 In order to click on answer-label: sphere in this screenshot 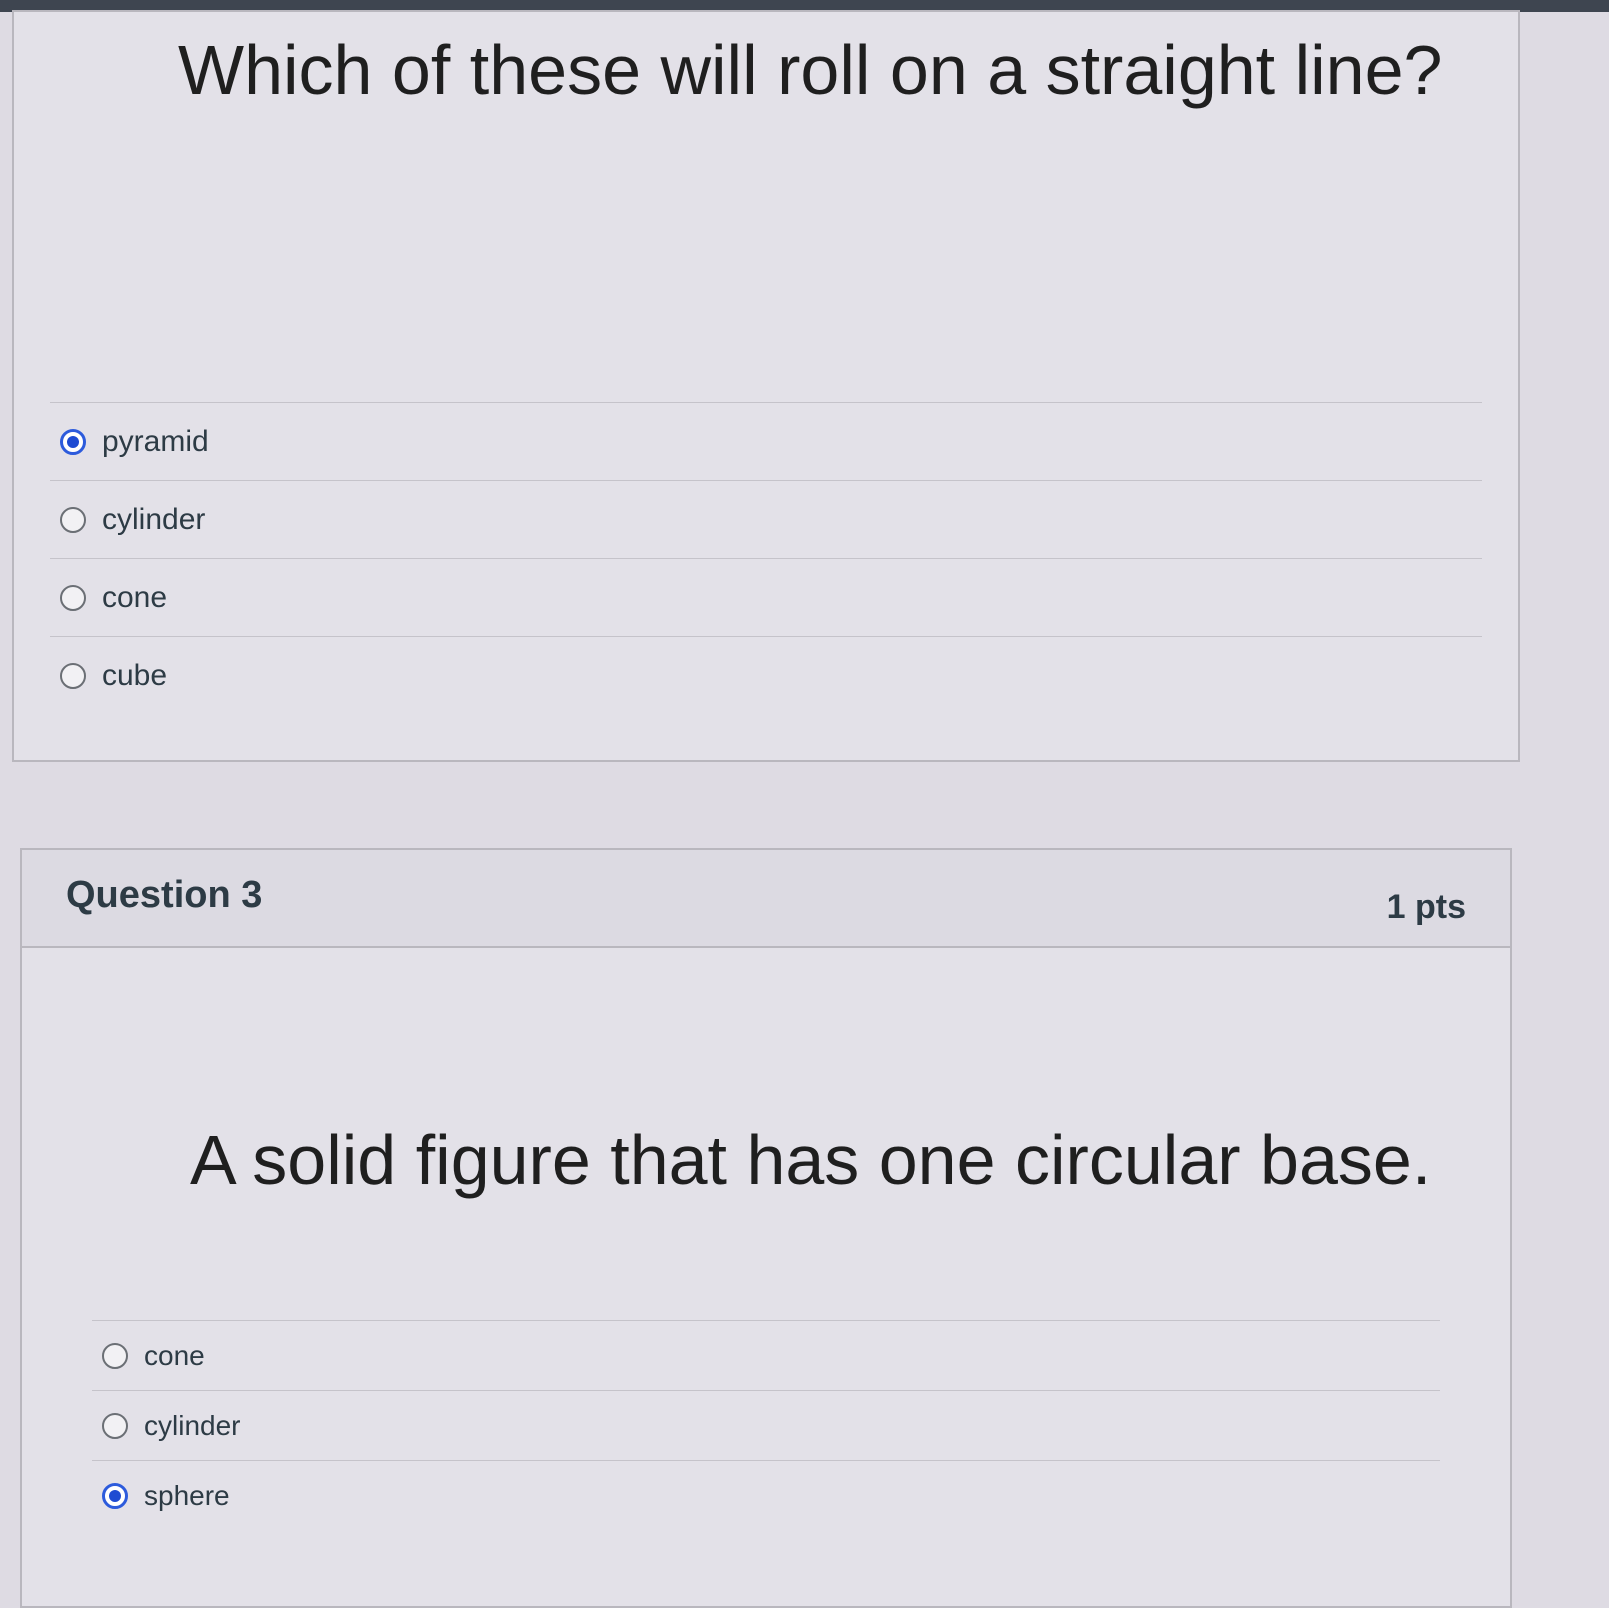, I will do `click(187, 1495)`.